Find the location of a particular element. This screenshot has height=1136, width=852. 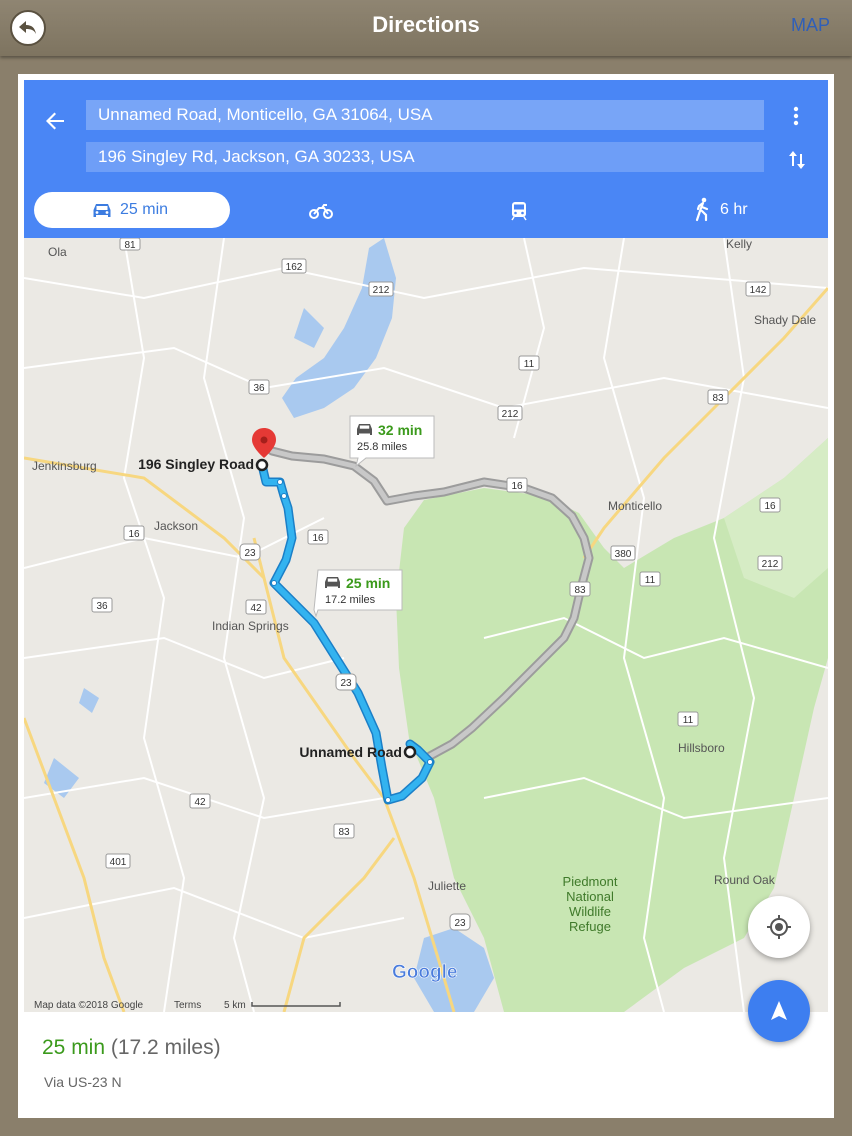

mode-walking-label: 6 hr is located at coordinates (734, 209).